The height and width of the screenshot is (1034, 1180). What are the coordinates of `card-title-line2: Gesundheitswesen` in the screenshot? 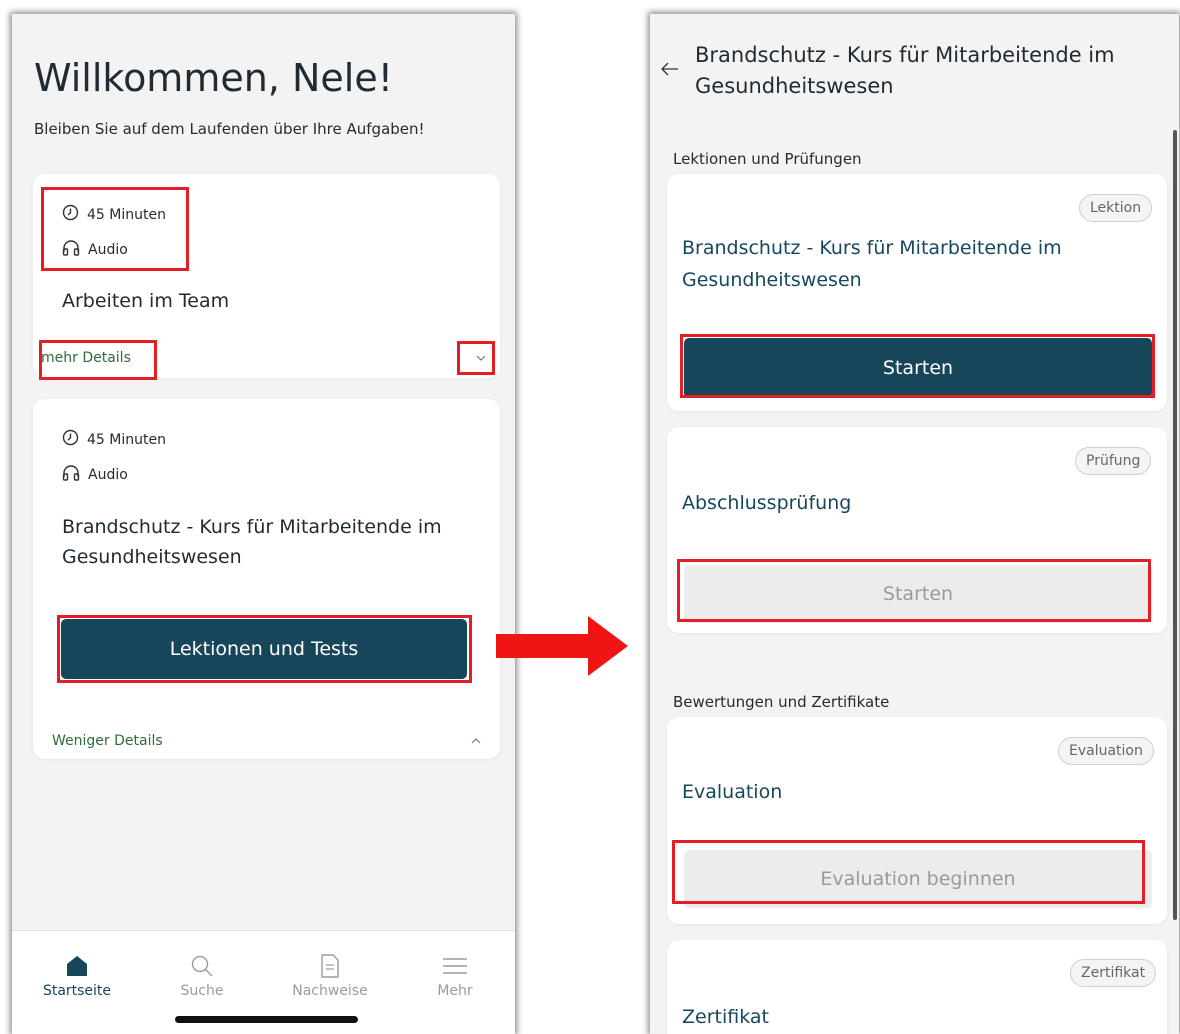 It's located at (152, 557).